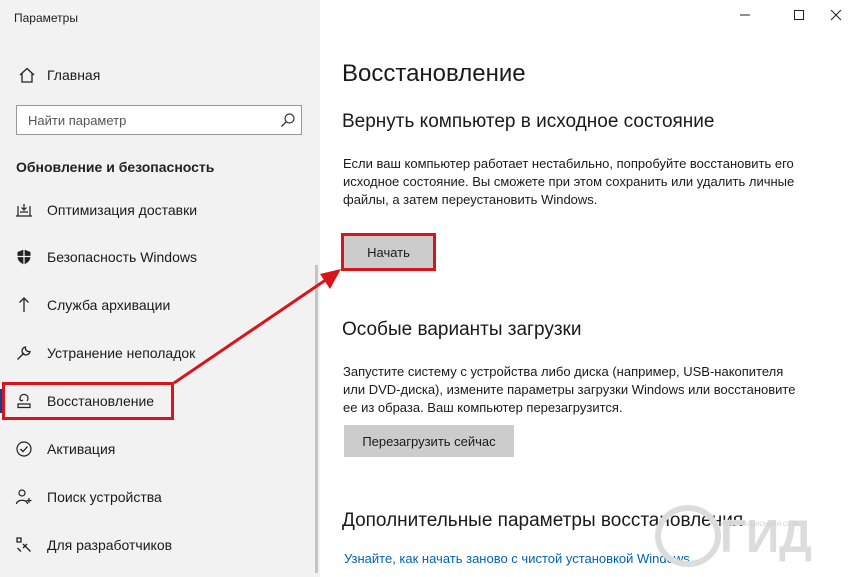  I want to click on sidebar-item-label: Поиск устройства, so click(104, 497).